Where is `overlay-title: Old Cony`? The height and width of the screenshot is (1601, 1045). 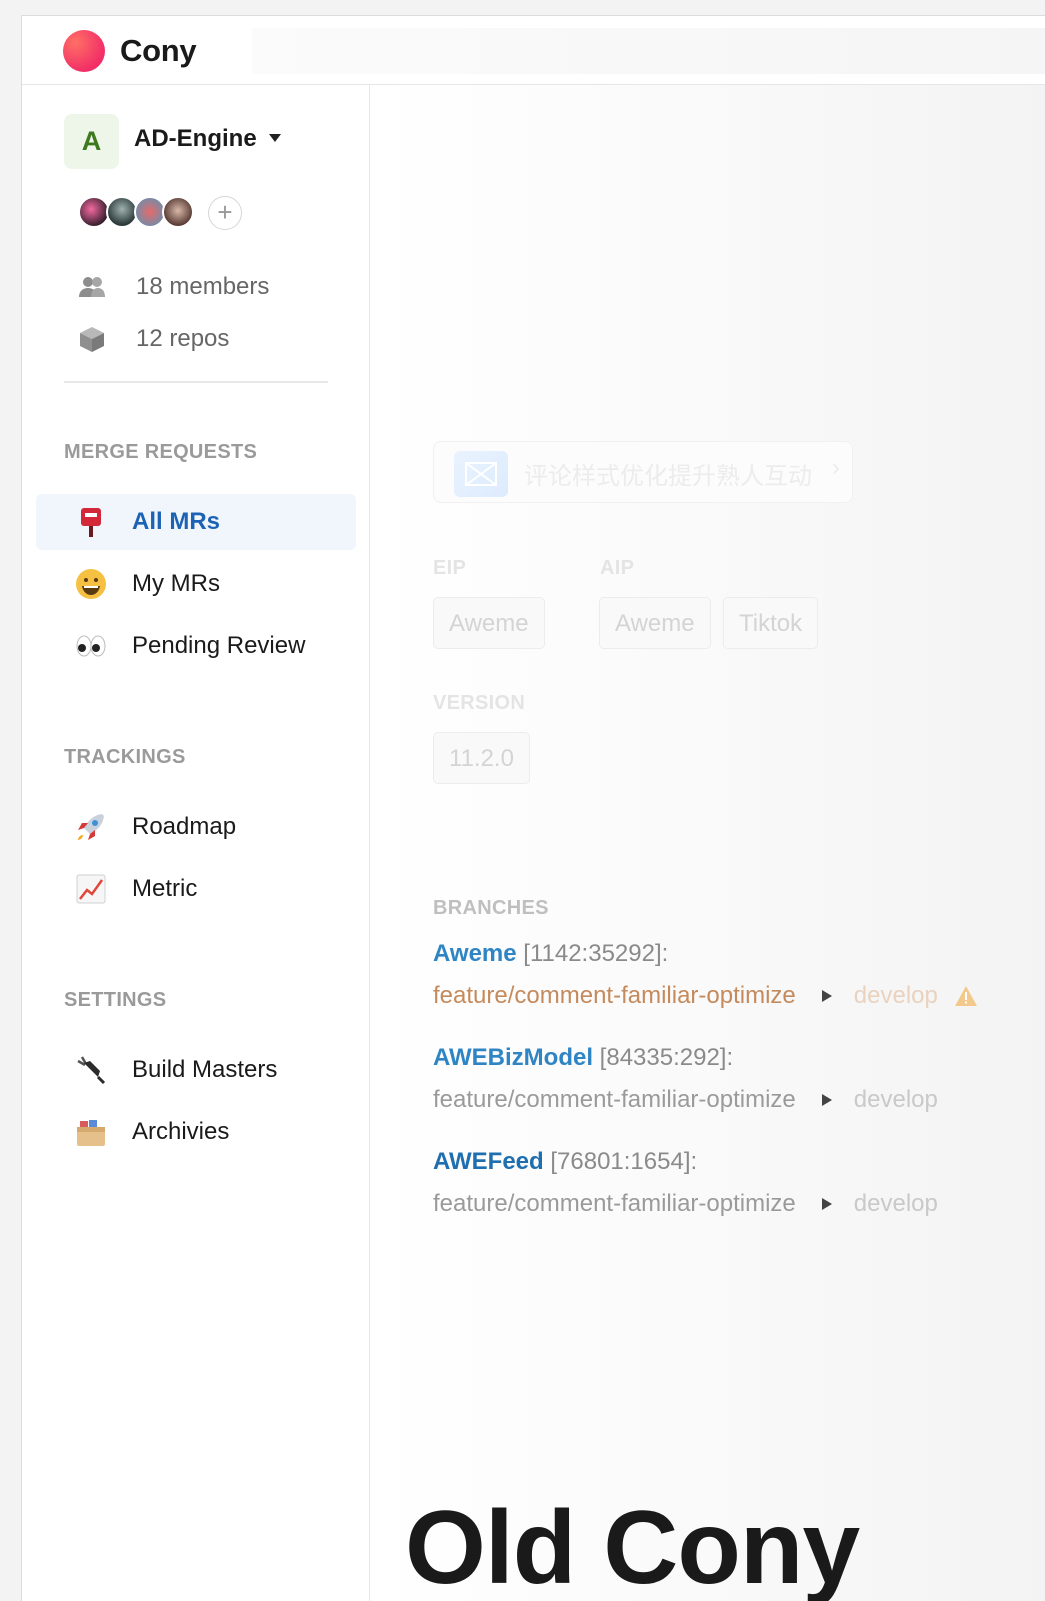
overlay-title: Old Cony is located at coordinates (632, 1545).